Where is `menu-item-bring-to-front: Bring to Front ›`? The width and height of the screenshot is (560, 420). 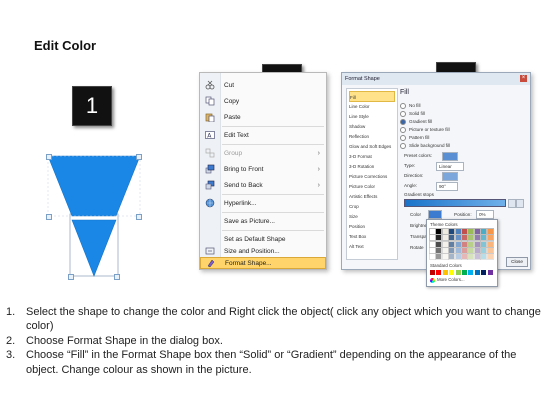
menu-item-bring-to-front: Bring to Front › is located at coordinates (263, 169).